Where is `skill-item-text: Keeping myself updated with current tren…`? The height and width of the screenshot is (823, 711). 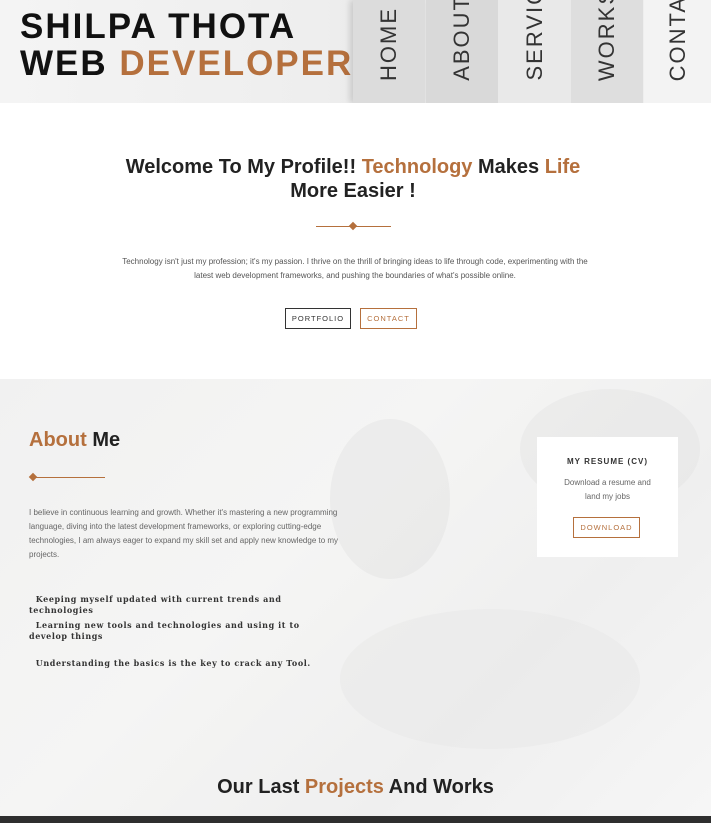
skill-item-text: Keeping myself updated with current tren… is located at coordinates (155, 604).